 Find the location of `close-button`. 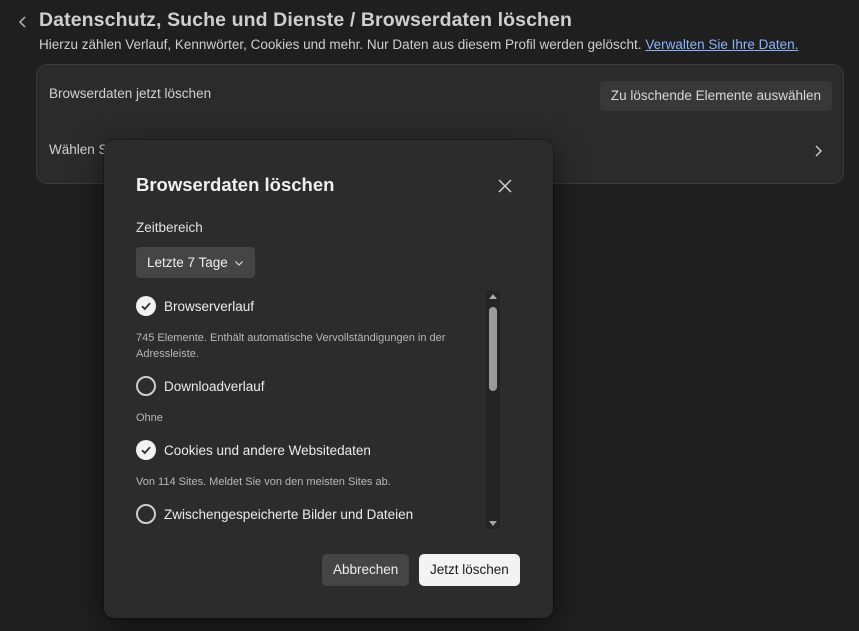

close-button is located at coordinates (505, 186).